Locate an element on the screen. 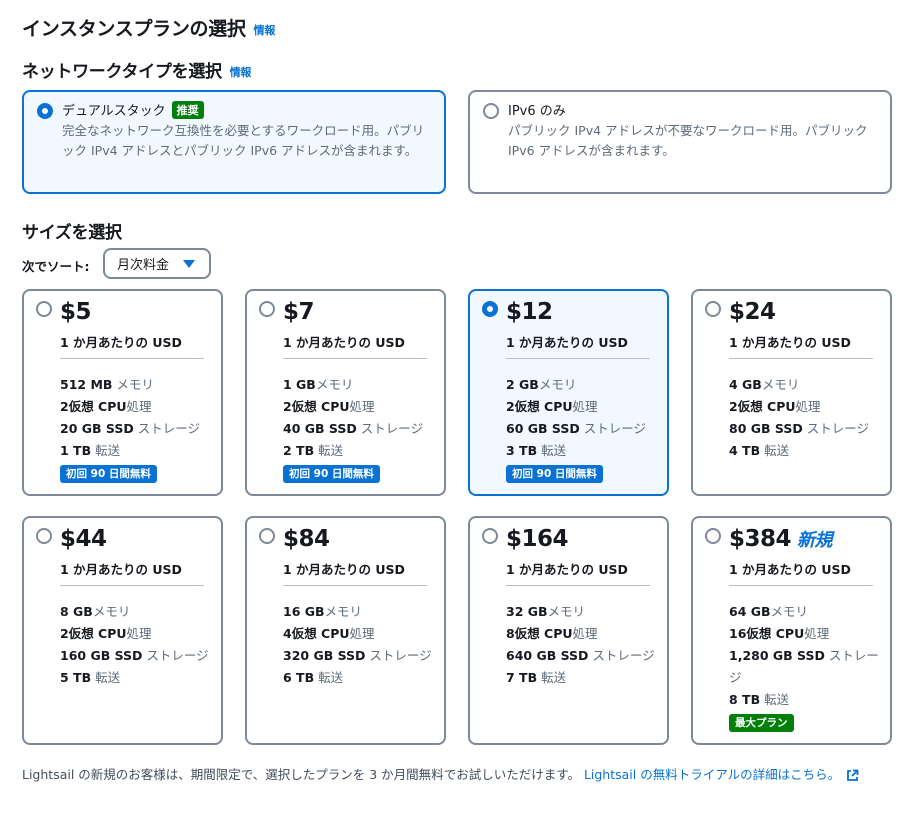 The height and width of the screenshot is (822, 917). plan-price-row: $7 is located at coordinates (299, 312).